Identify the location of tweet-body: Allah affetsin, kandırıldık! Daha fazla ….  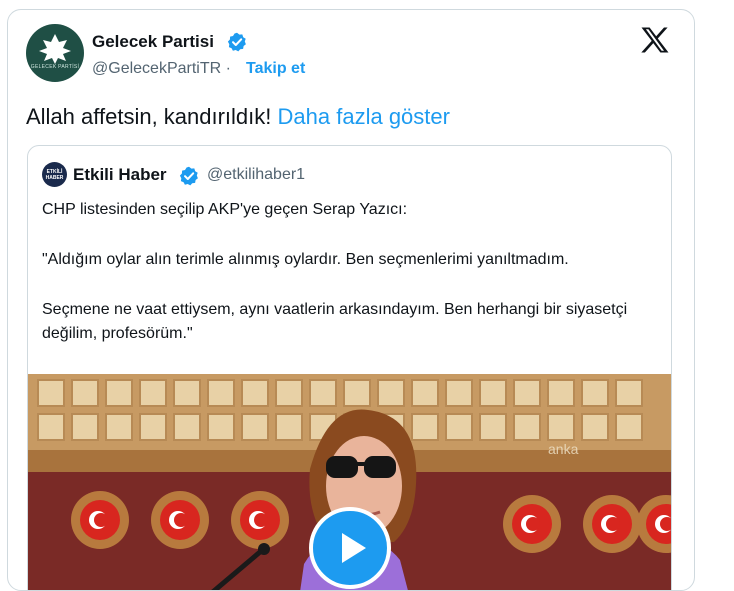
(238, 117).